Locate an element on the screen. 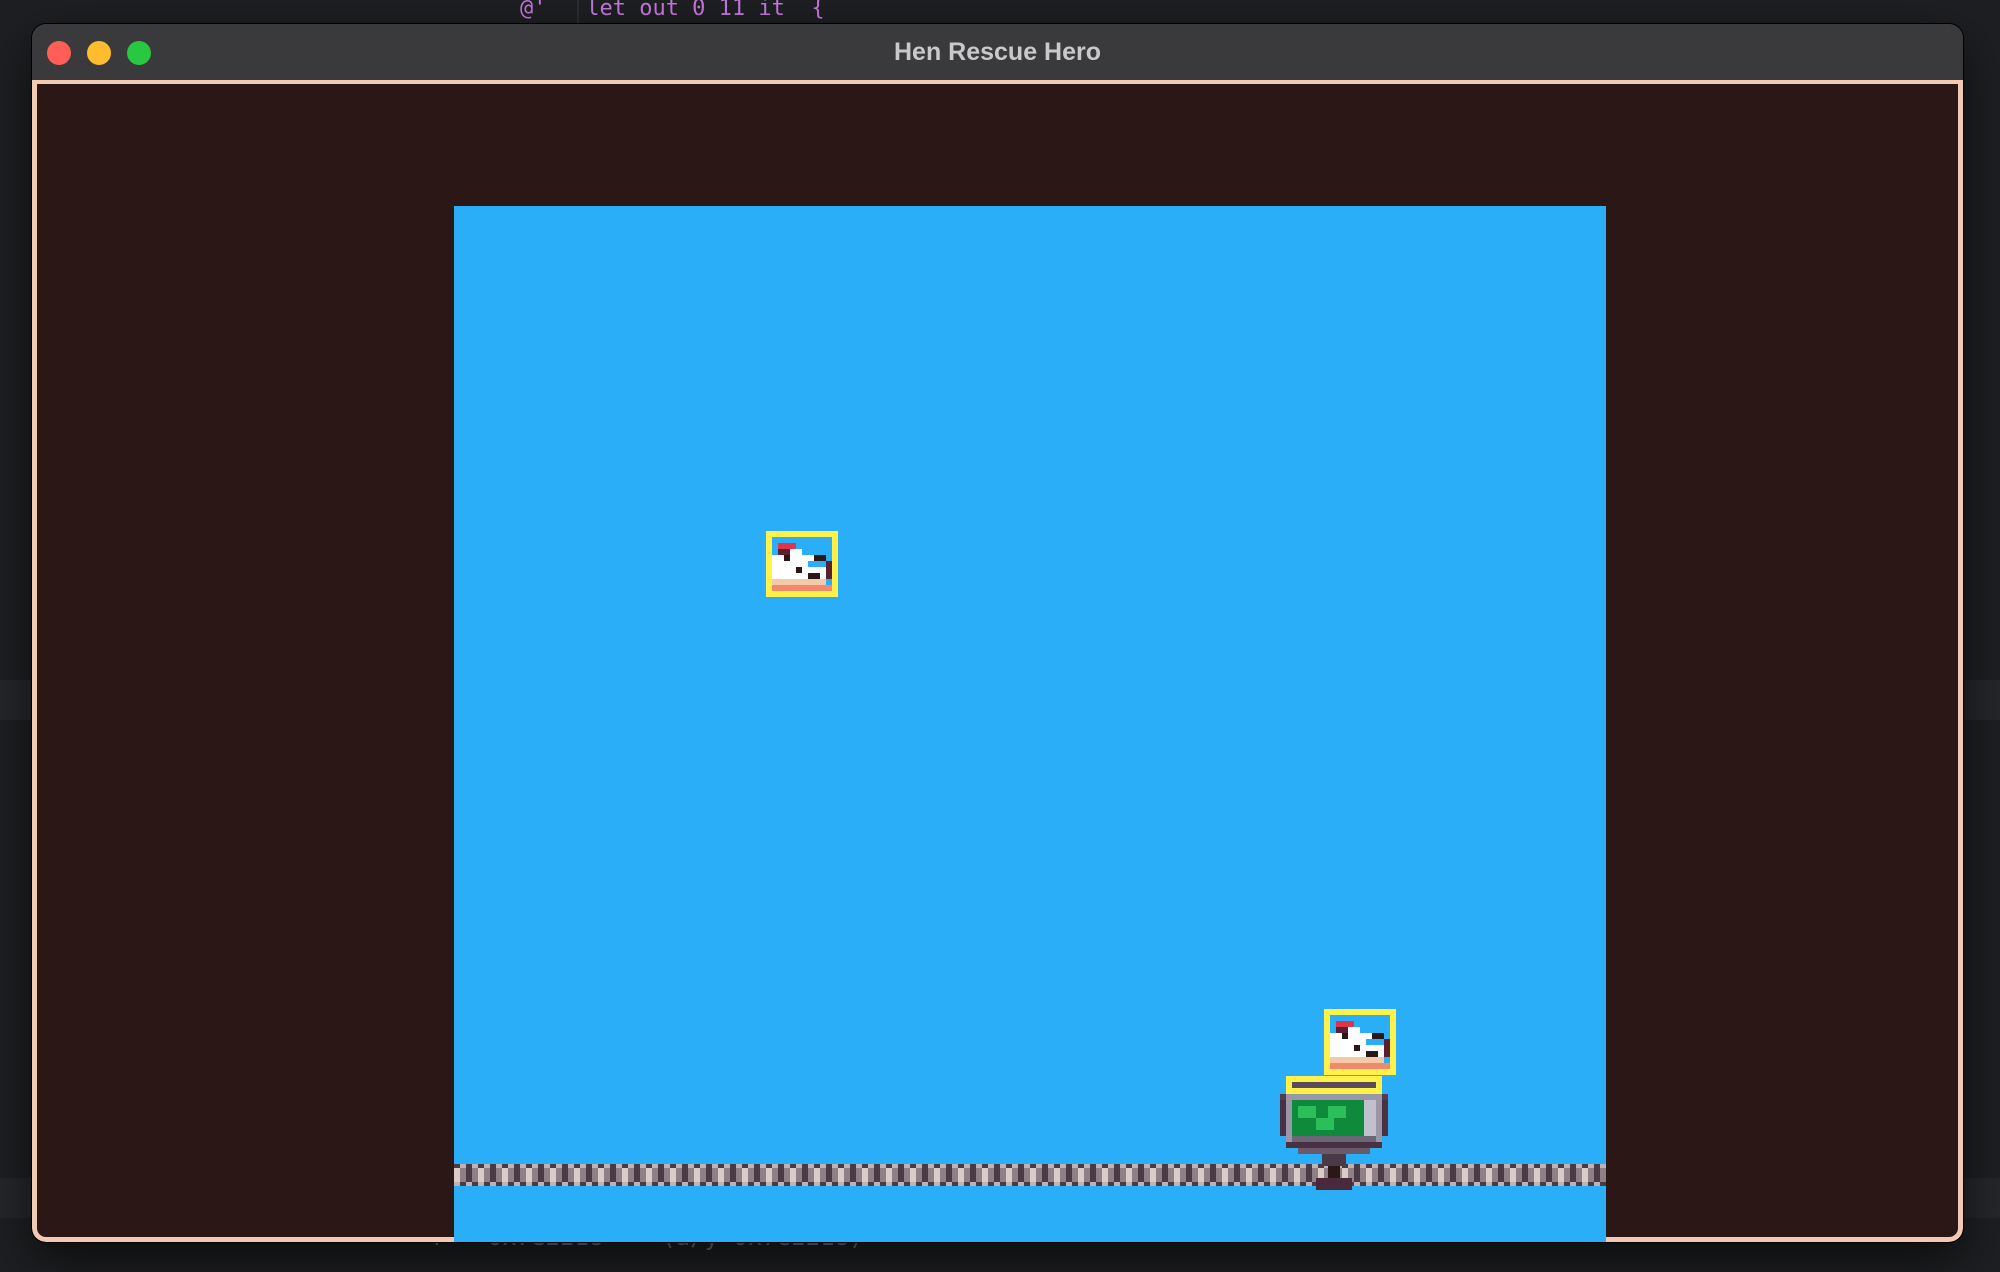 This screenshot has height=1272, width=2000. window-title: Hen Rescue Hero is located at coordinates (997, 52).